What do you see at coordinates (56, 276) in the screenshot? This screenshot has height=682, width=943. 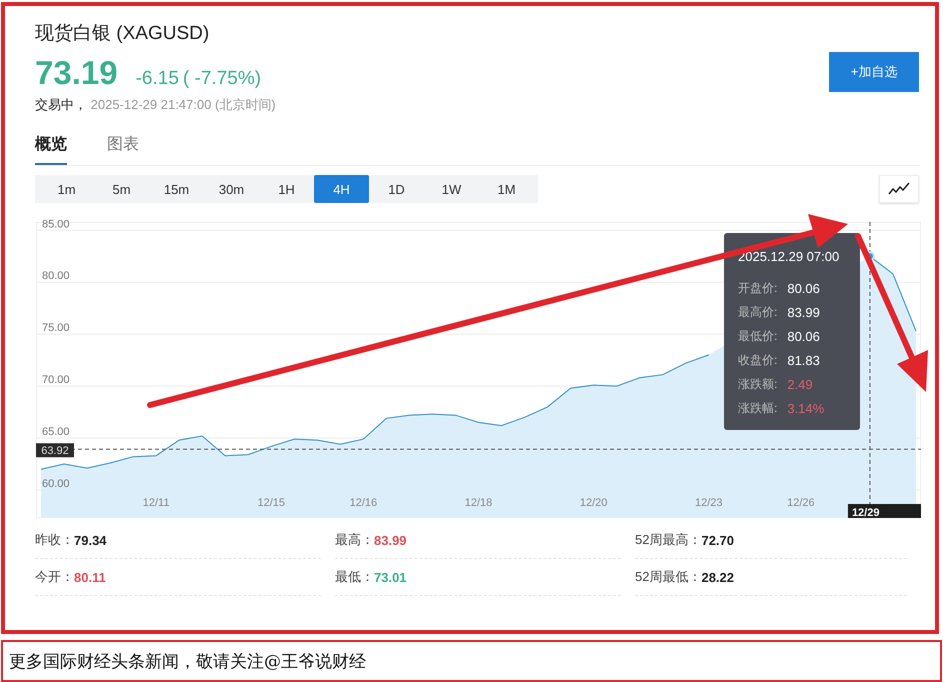 I see `y-axis-label: 80.00` at bounding box center [56, 276].